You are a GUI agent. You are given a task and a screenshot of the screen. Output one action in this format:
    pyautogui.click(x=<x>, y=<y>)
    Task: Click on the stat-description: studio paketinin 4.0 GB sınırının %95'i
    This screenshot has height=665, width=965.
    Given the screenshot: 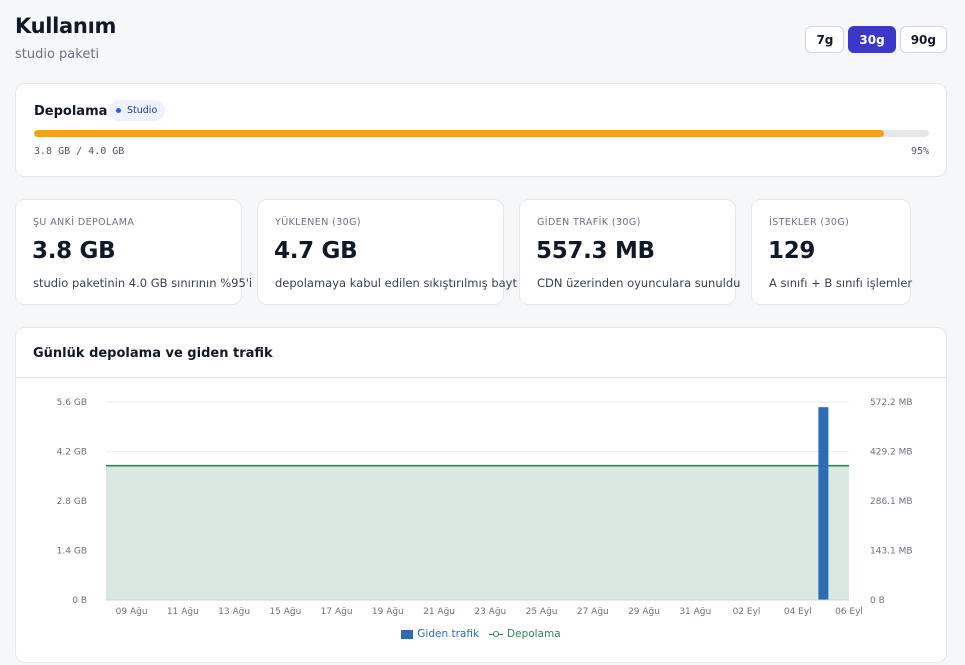 What is the action you would take?
    pyautogui.click(x=143, y=283)
    